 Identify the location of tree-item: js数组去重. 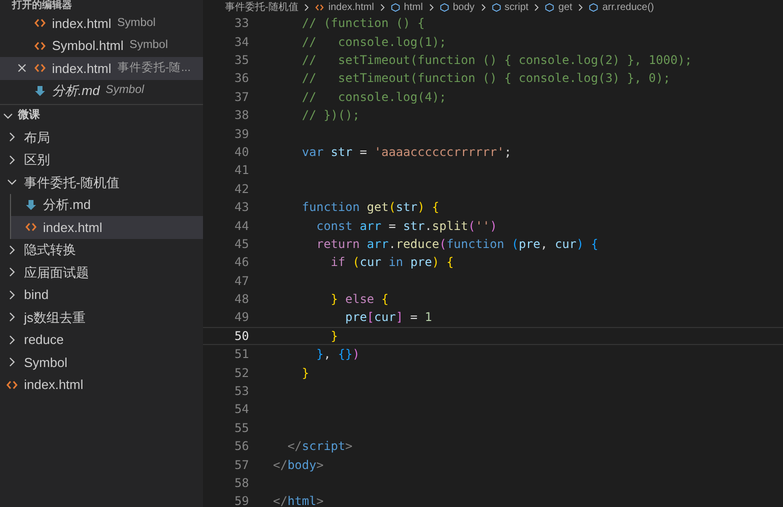
(101, 317).